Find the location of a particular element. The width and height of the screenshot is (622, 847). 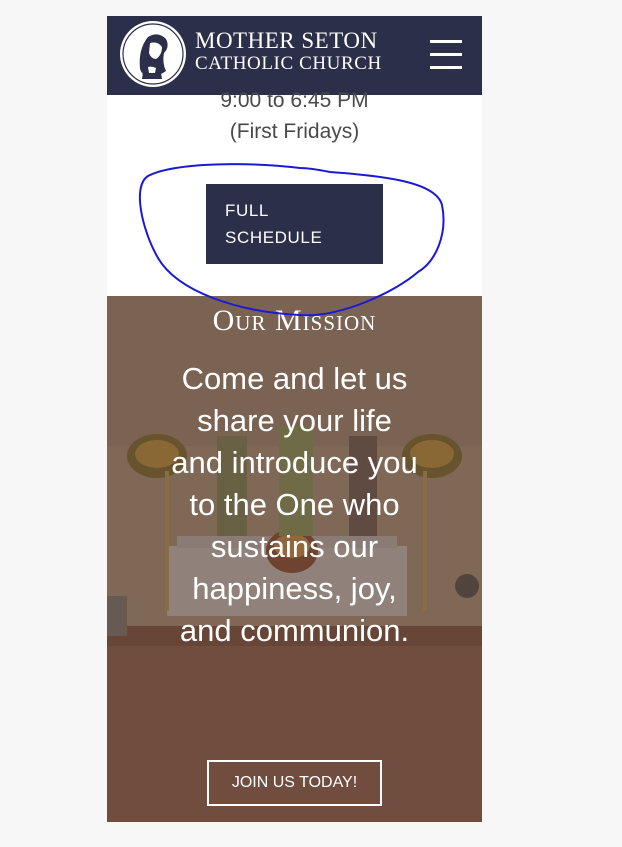

hamburger-menu-icon is located at coordinates (446, 55).